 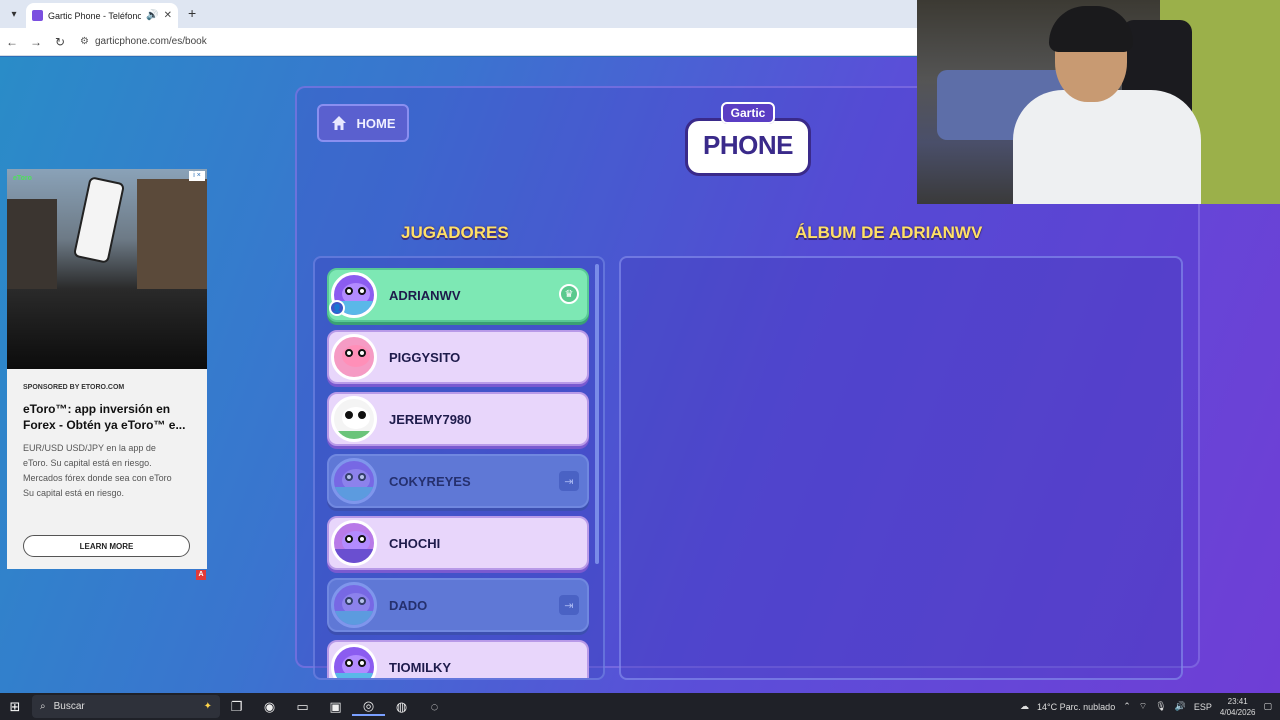 What do you see at coordinates (1076, 707) in the screenshot?
I see `weather-text: 14°C Parc. nublado` at bounding box center [1076, 707].